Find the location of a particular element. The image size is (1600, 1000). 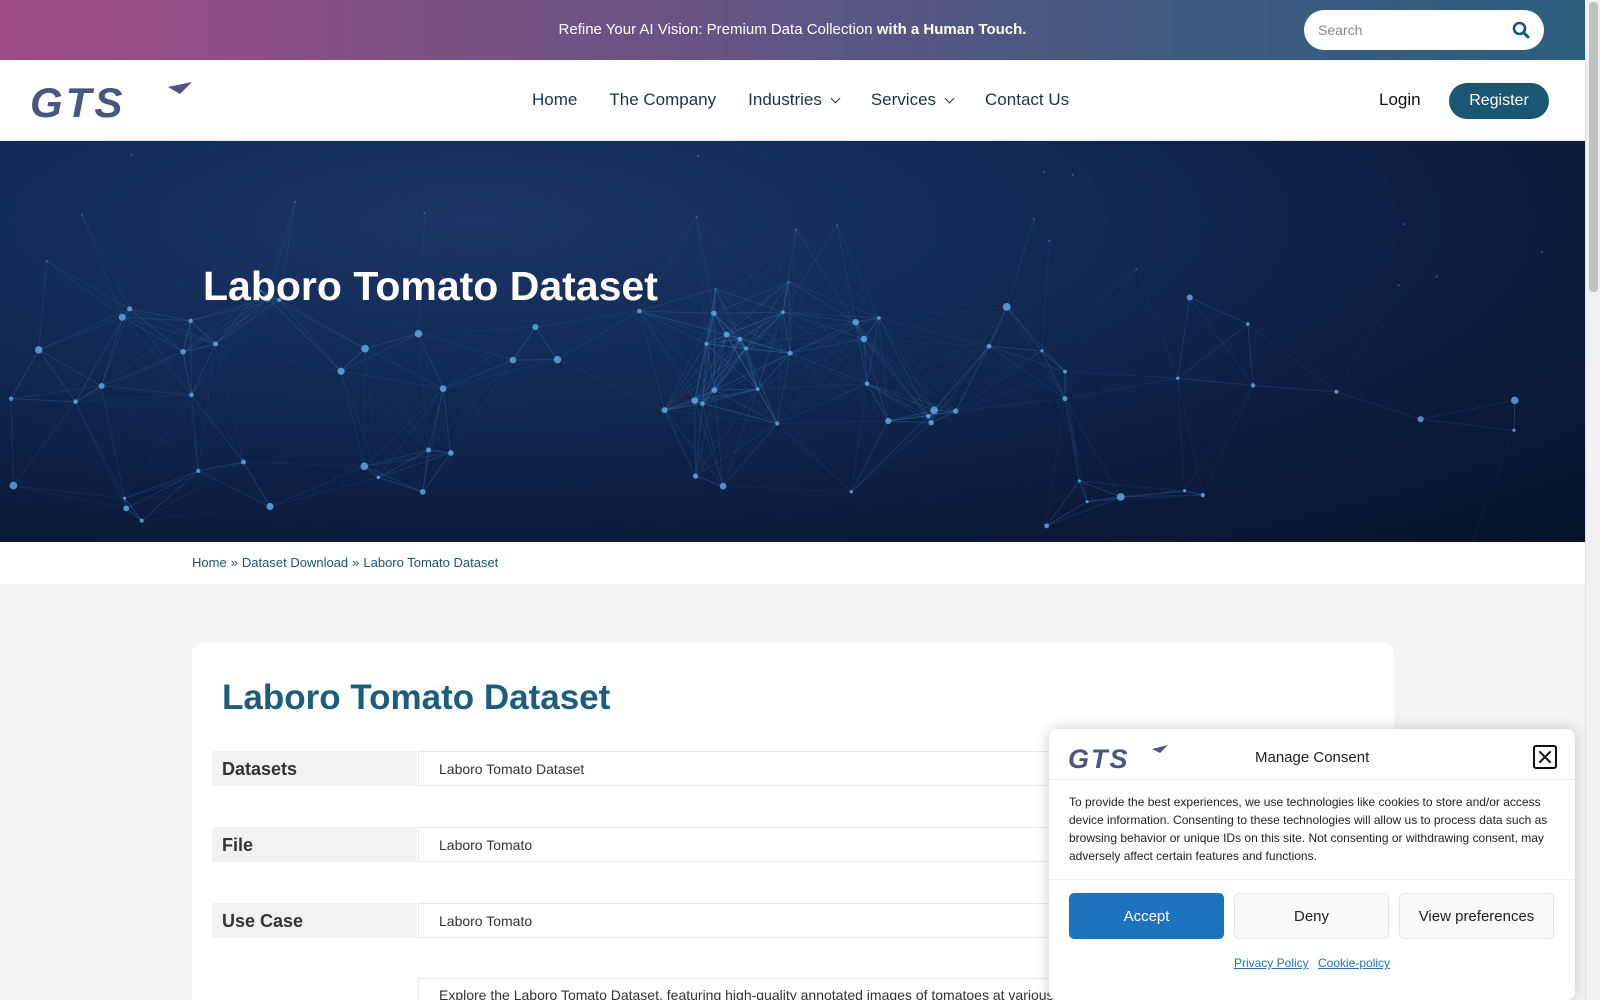

breadcrumb-dataset-download: Dataset Download is located at coordinates (295, 562).